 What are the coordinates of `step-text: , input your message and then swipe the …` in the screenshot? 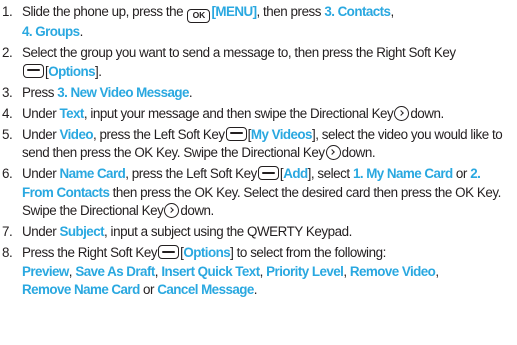 It's located at (238, 113).